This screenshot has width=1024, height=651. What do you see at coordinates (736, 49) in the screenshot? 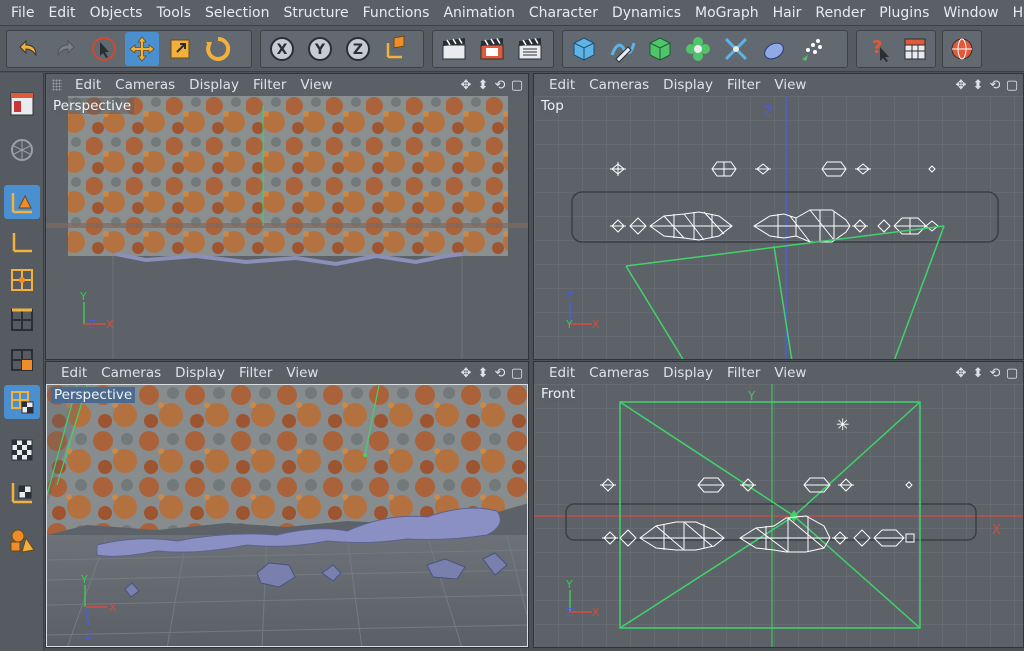
I see `add-deformer-button` at bounding box center [736, 49].